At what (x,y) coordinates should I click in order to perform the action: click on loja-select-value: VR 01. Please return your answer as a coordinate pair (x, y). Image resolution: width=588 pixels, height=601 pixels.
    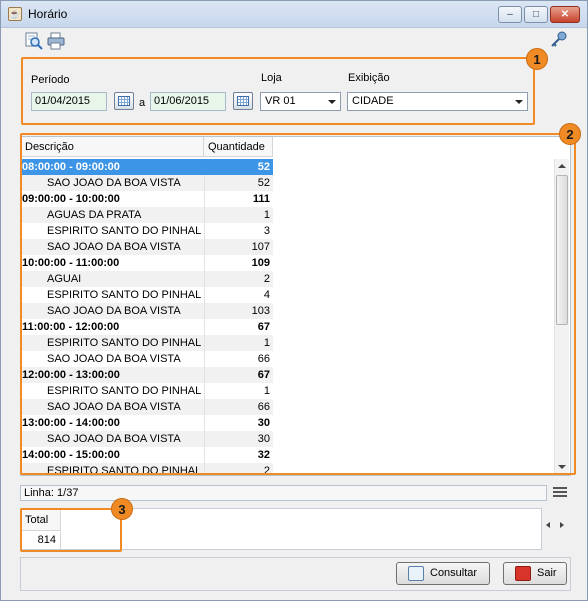
    Looking at the image, I should click on (280, 101).